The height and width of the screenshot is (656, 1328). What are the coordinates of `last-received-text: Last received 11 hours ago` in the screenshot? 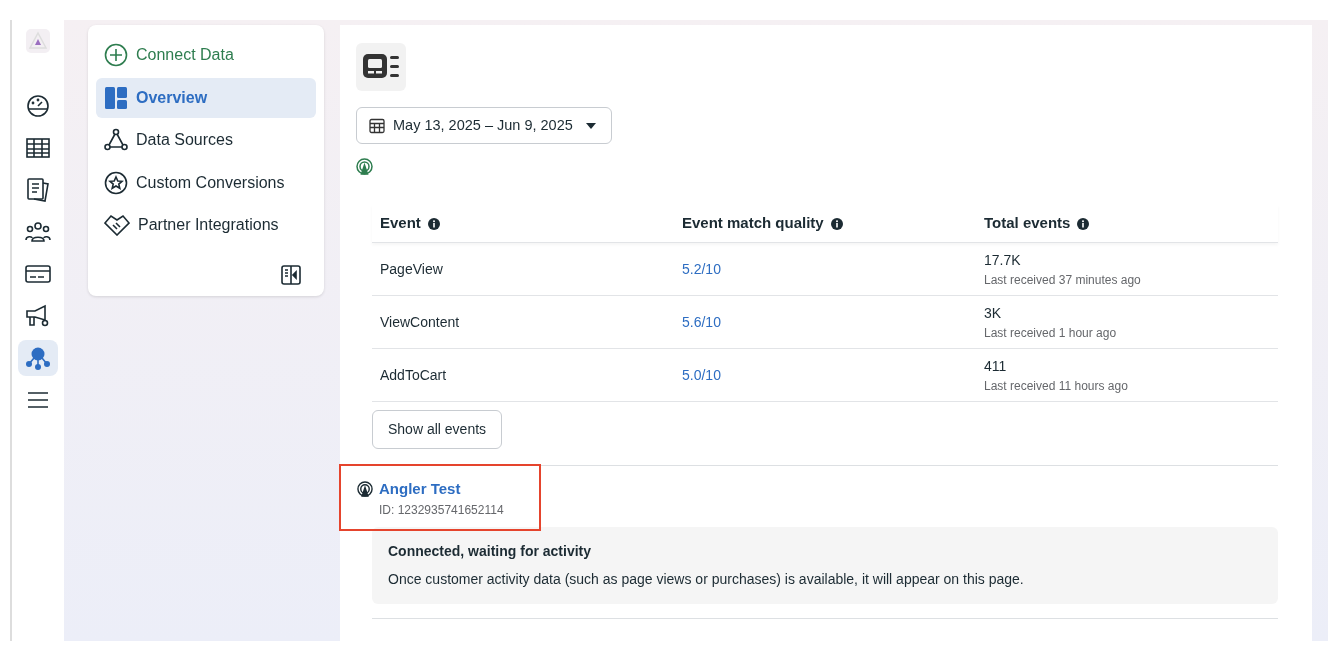 It's located at (1056, 386).